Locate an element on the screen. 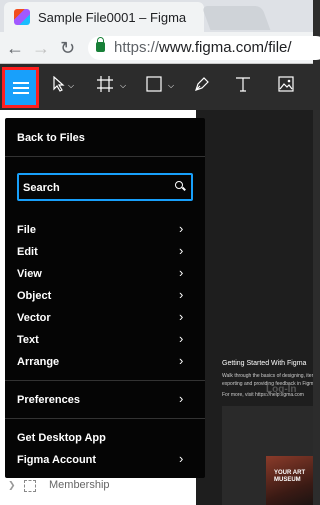  hamburger-icon is located at coordinates (20, 87).